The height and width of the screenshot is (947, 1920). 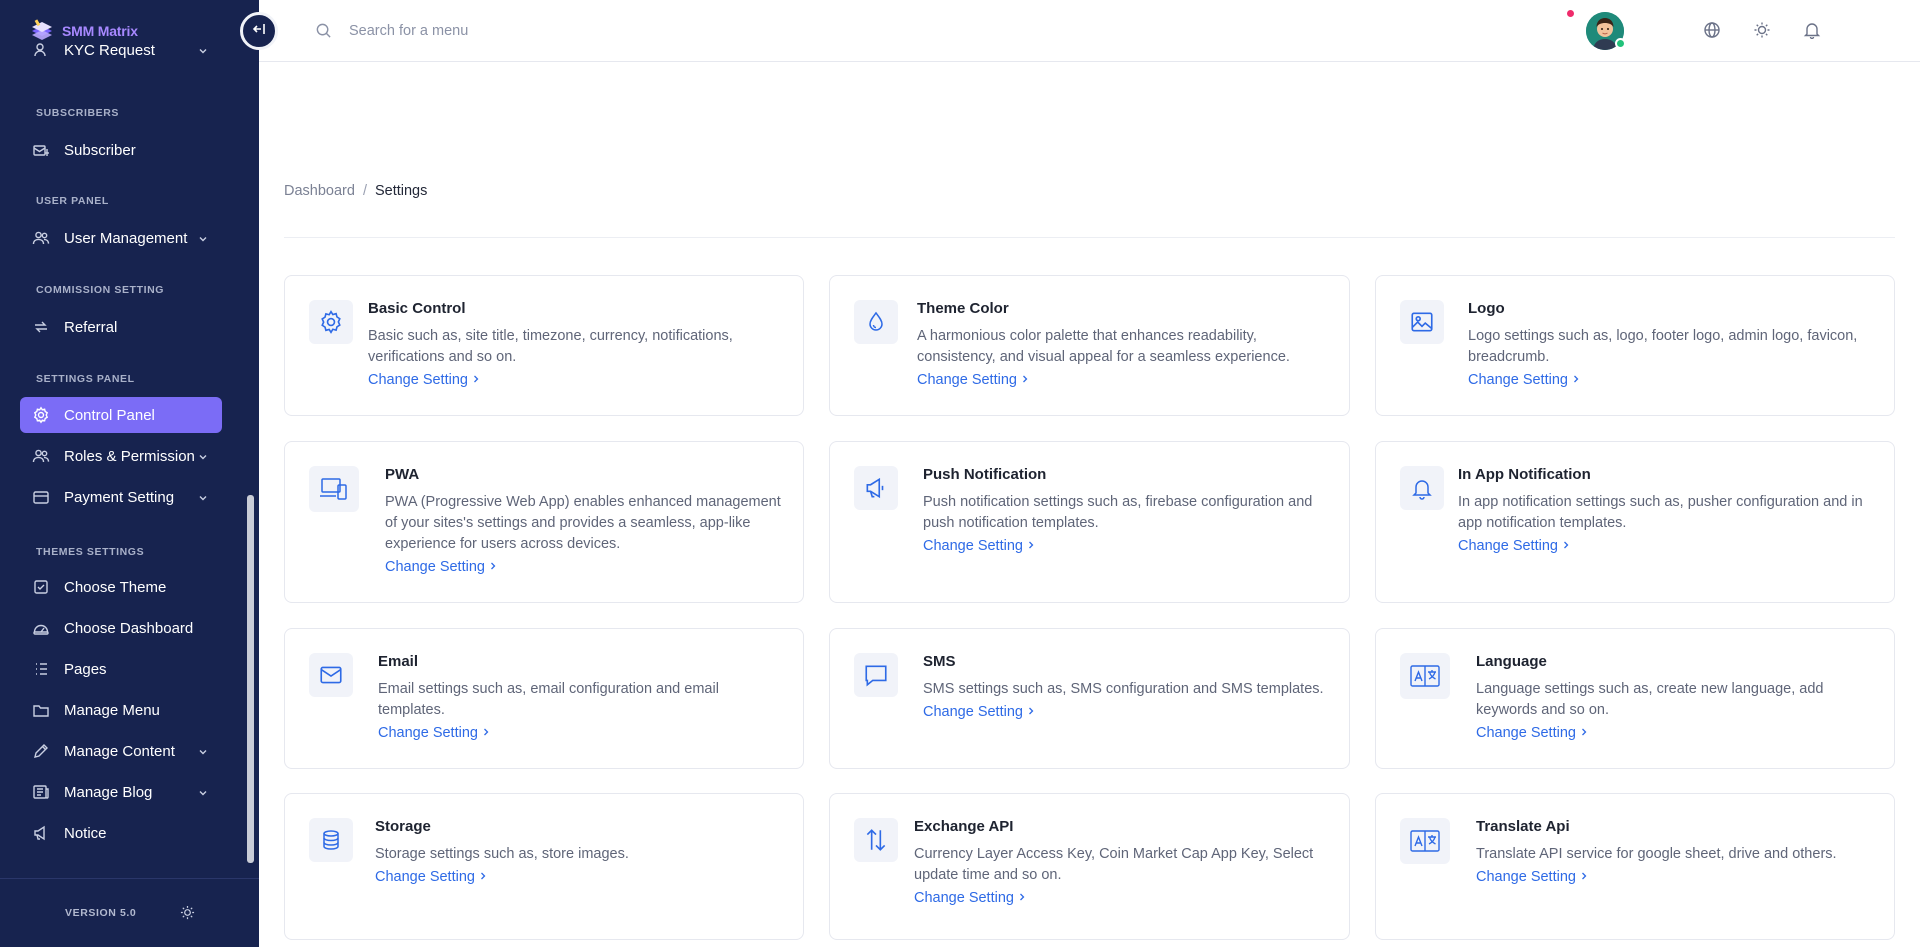 I want to click on users-icon, so click(x=41, y=238).